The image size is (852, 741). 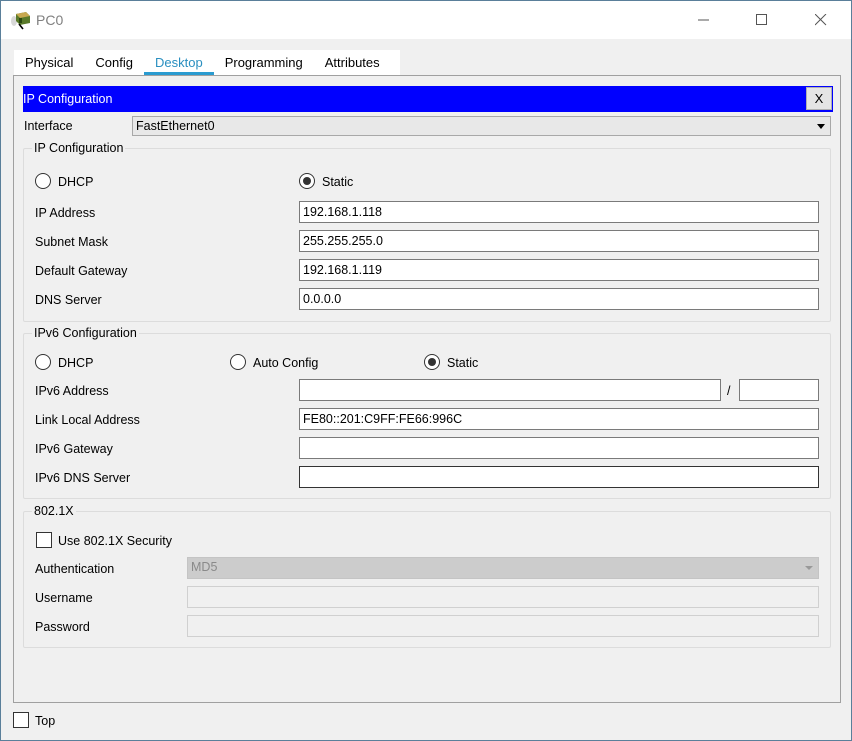 I want to click on packet-tracer-pc-icon, so click(x=21, y=20).